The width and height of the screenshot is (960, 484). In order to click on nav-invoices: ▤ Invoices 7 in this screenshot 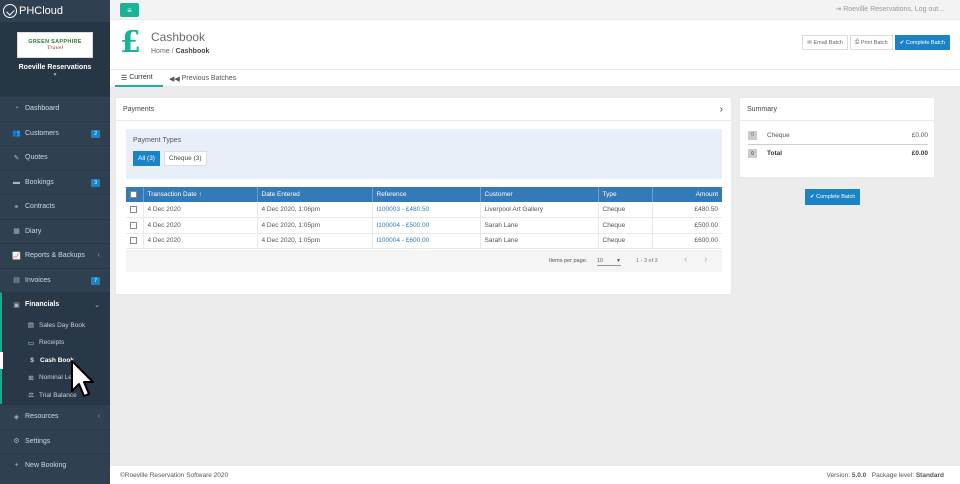, I will do `click(55, 280)`.